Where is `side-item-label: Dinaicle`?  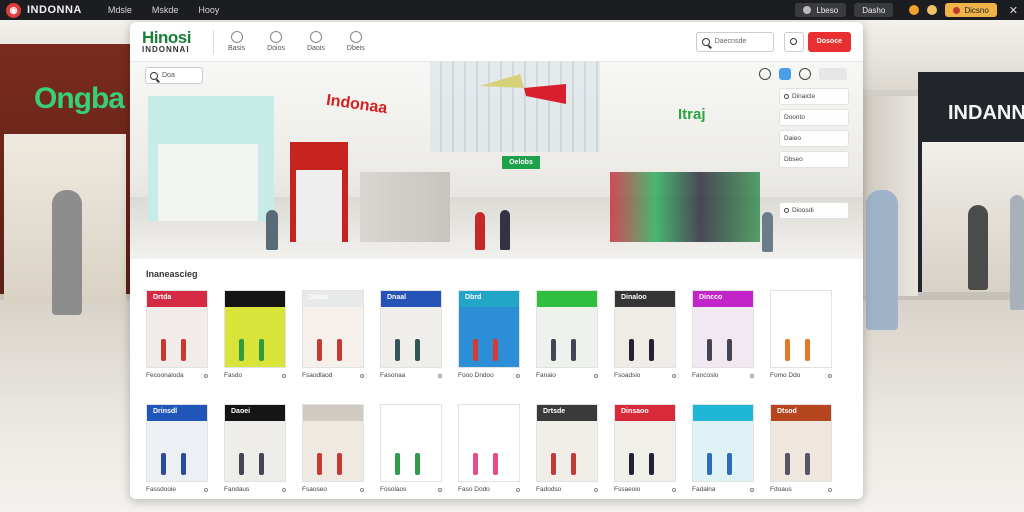 side-item-label: Dinaicle is located at coordinates (804, 96).